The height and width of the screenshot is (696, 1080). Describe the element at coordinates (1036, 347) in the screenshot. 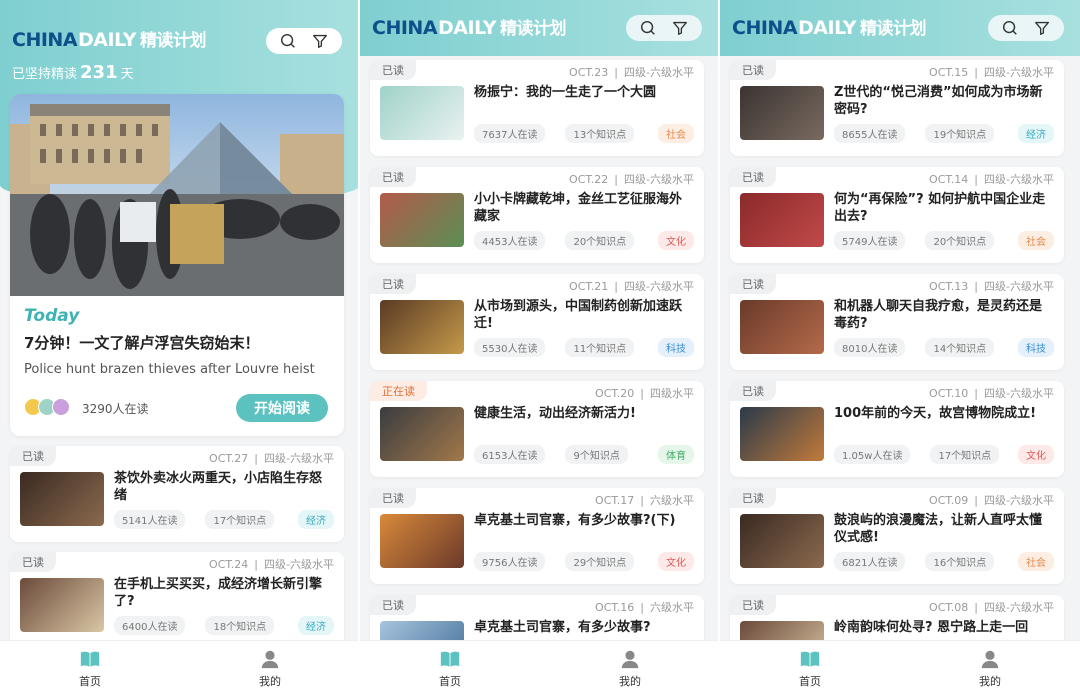

I see `category-tag: 科技` at that location.